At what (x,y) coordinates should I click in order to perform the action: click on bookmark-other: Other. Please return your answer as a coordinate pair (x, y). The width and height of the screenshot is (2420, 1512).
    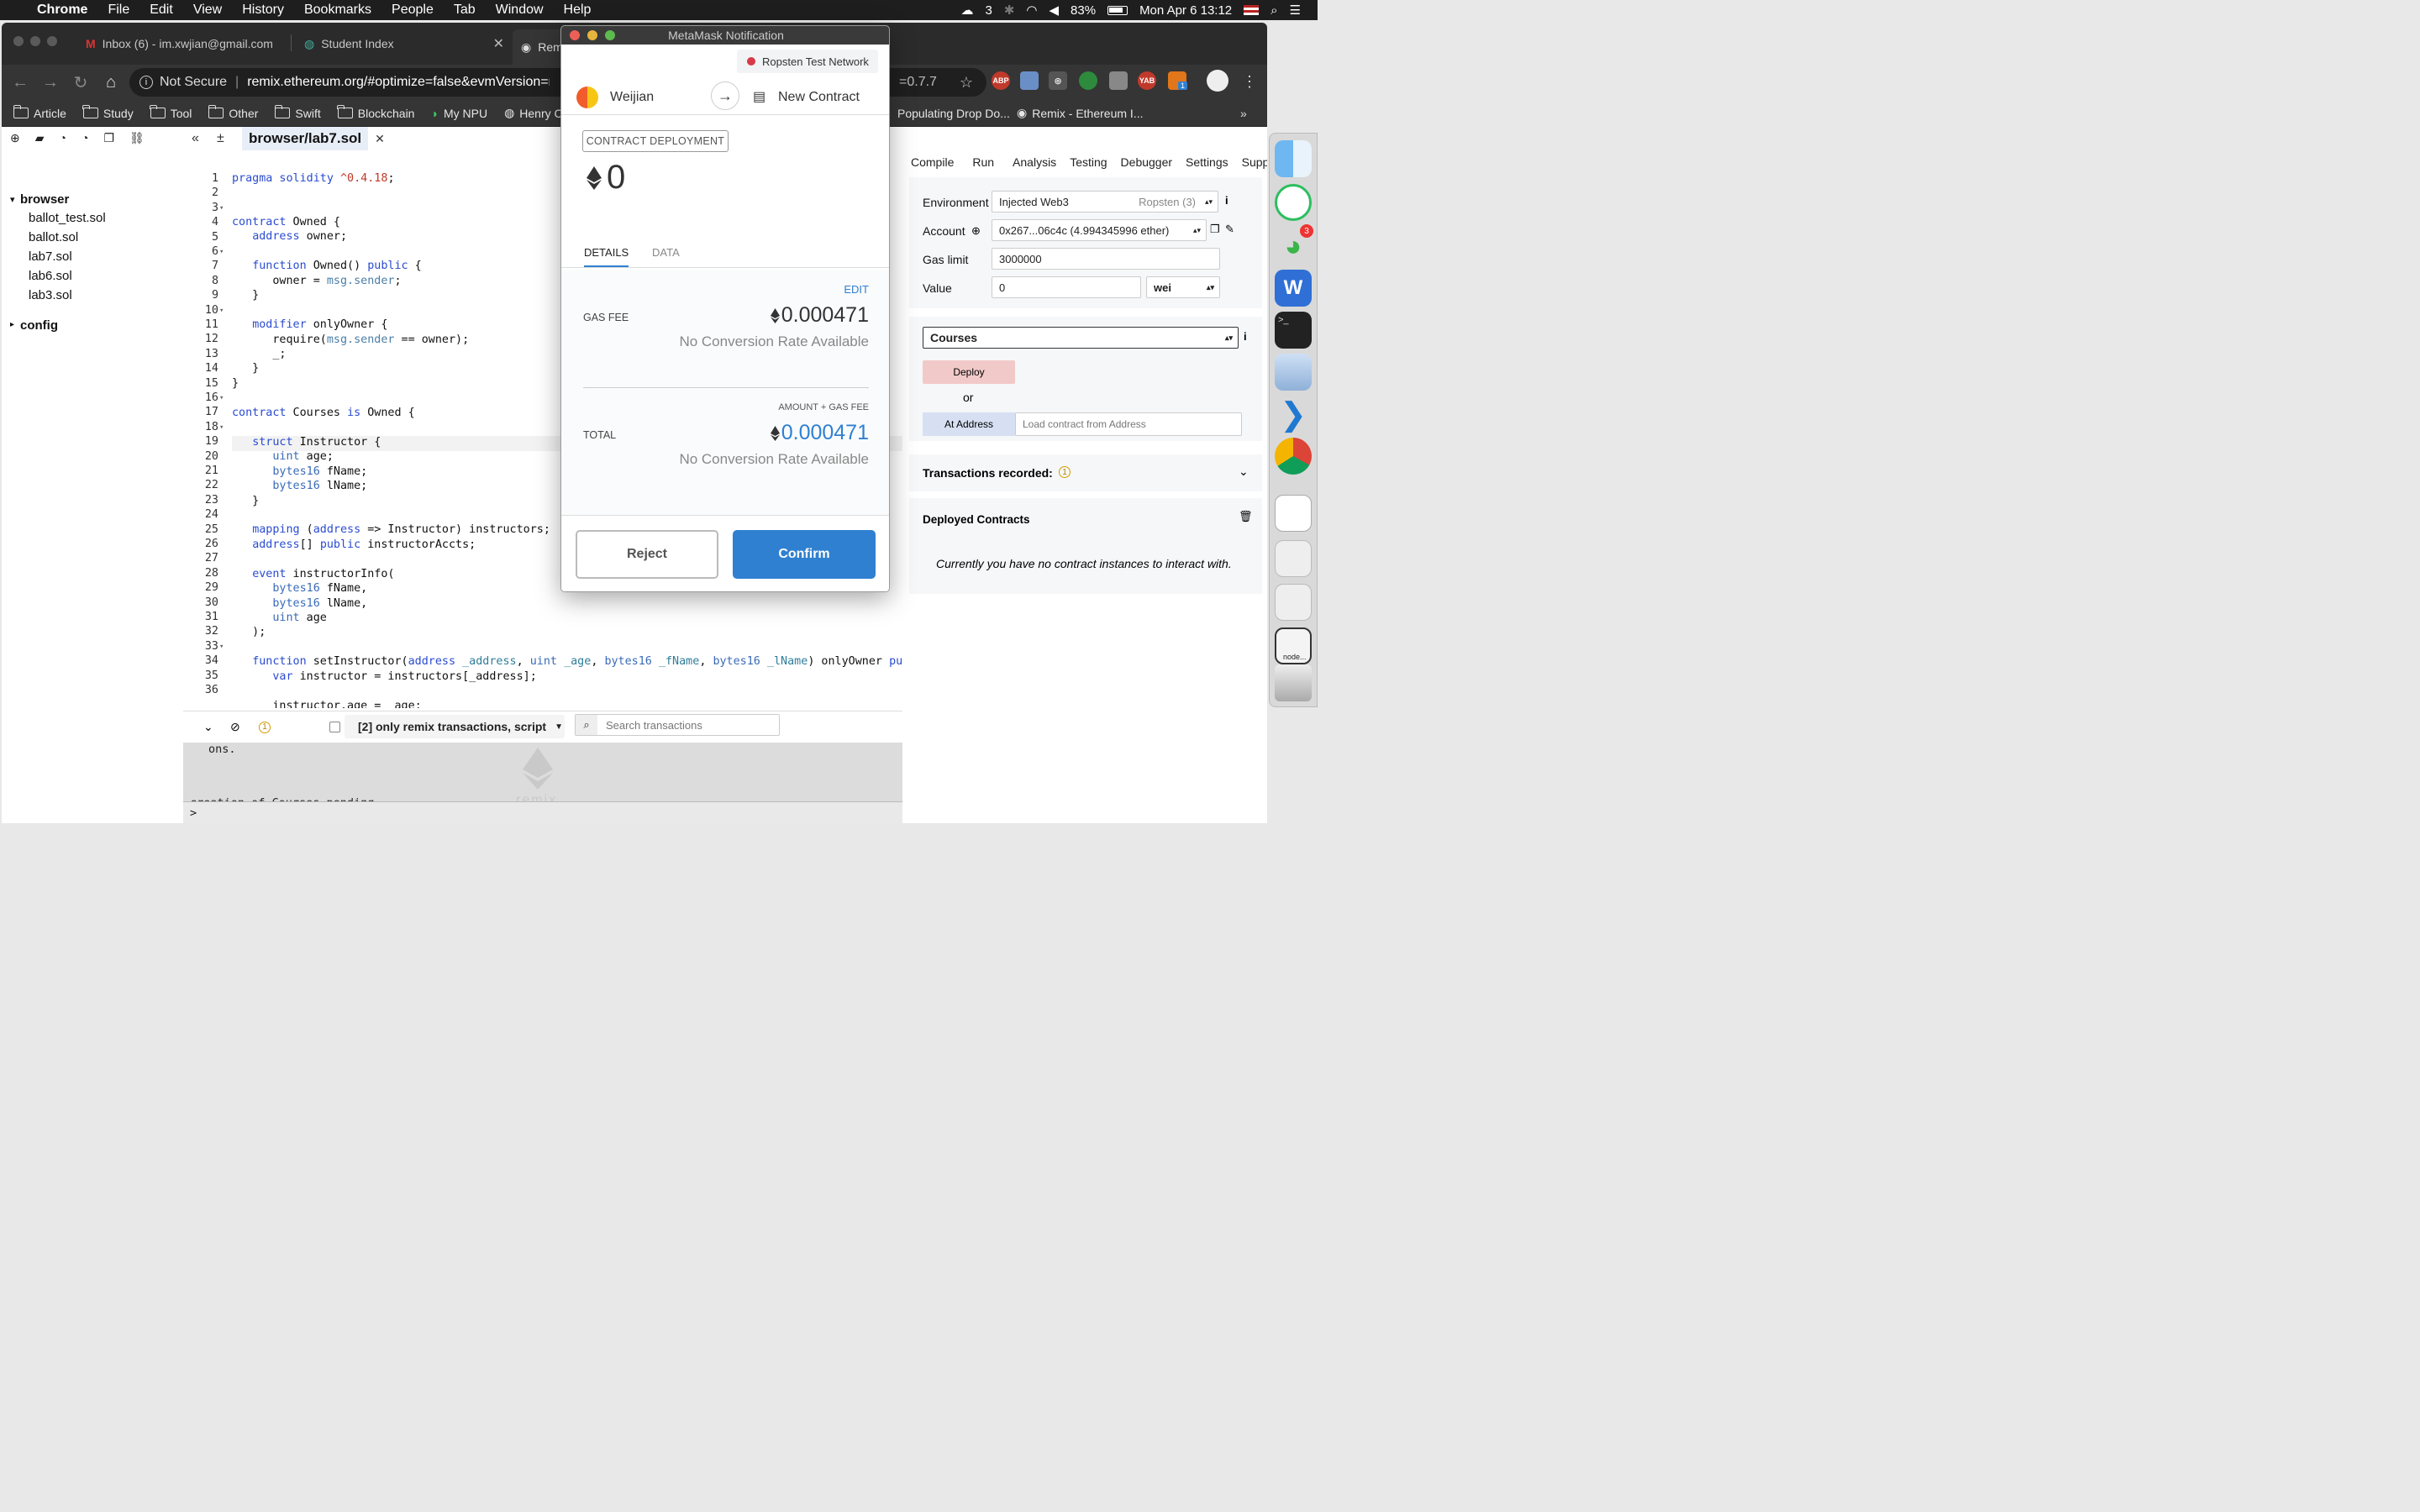
    Looking at the image, I should click on (233, 112).